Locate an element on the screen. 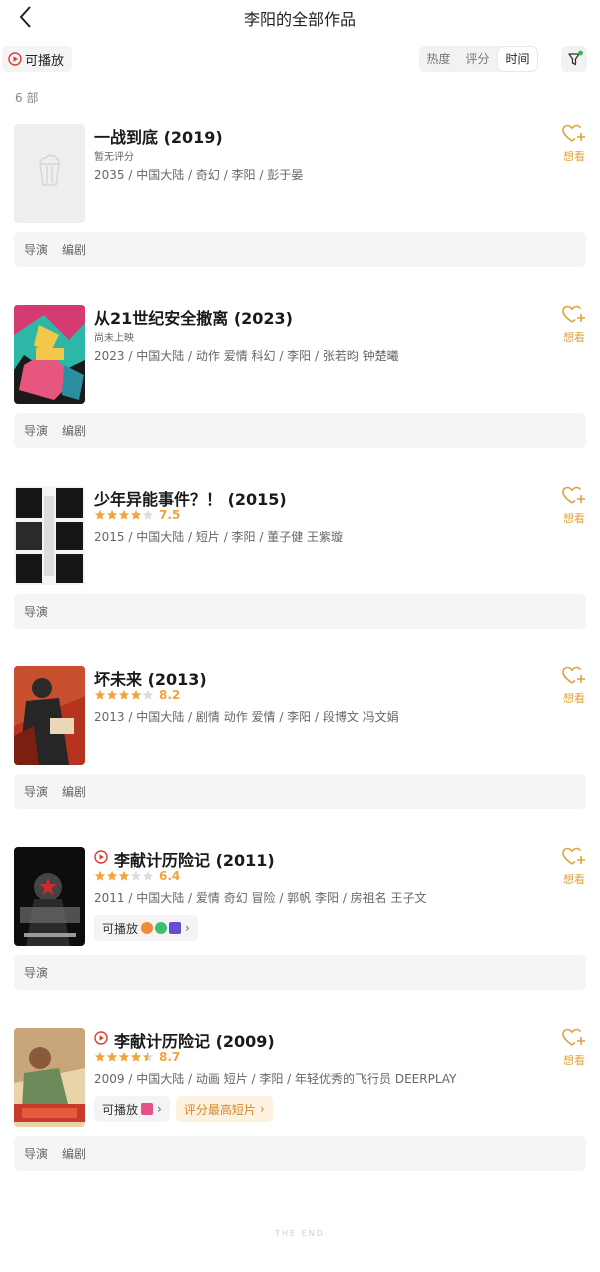 This screenshot has width=600, height=1272. work-title: 从21世纪安全撤离 (2023) is located at coordinates (193, 317).